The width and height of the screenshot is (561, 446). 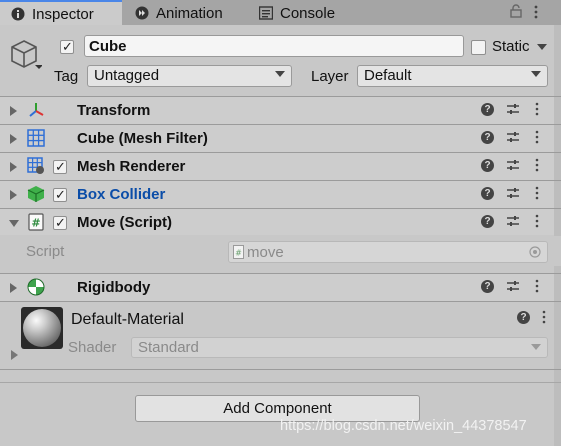 I want to click on tab-inspector: Inspector, so click(x=61, y=13).